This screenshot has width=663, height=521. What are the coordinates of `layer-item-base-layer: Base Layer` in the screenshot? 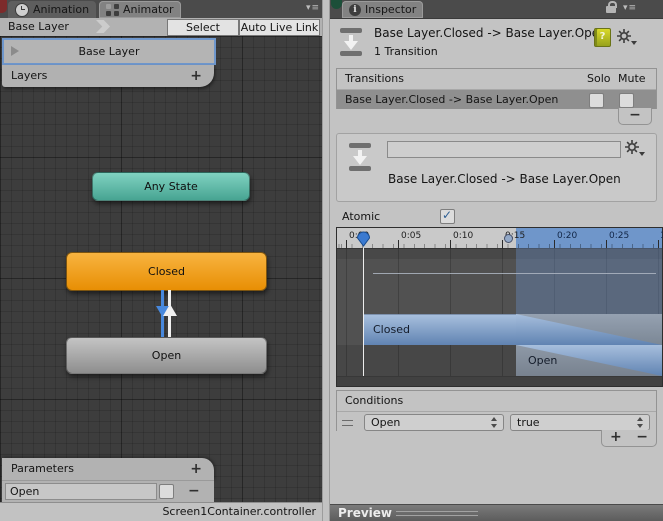 It's located at (109, 51).